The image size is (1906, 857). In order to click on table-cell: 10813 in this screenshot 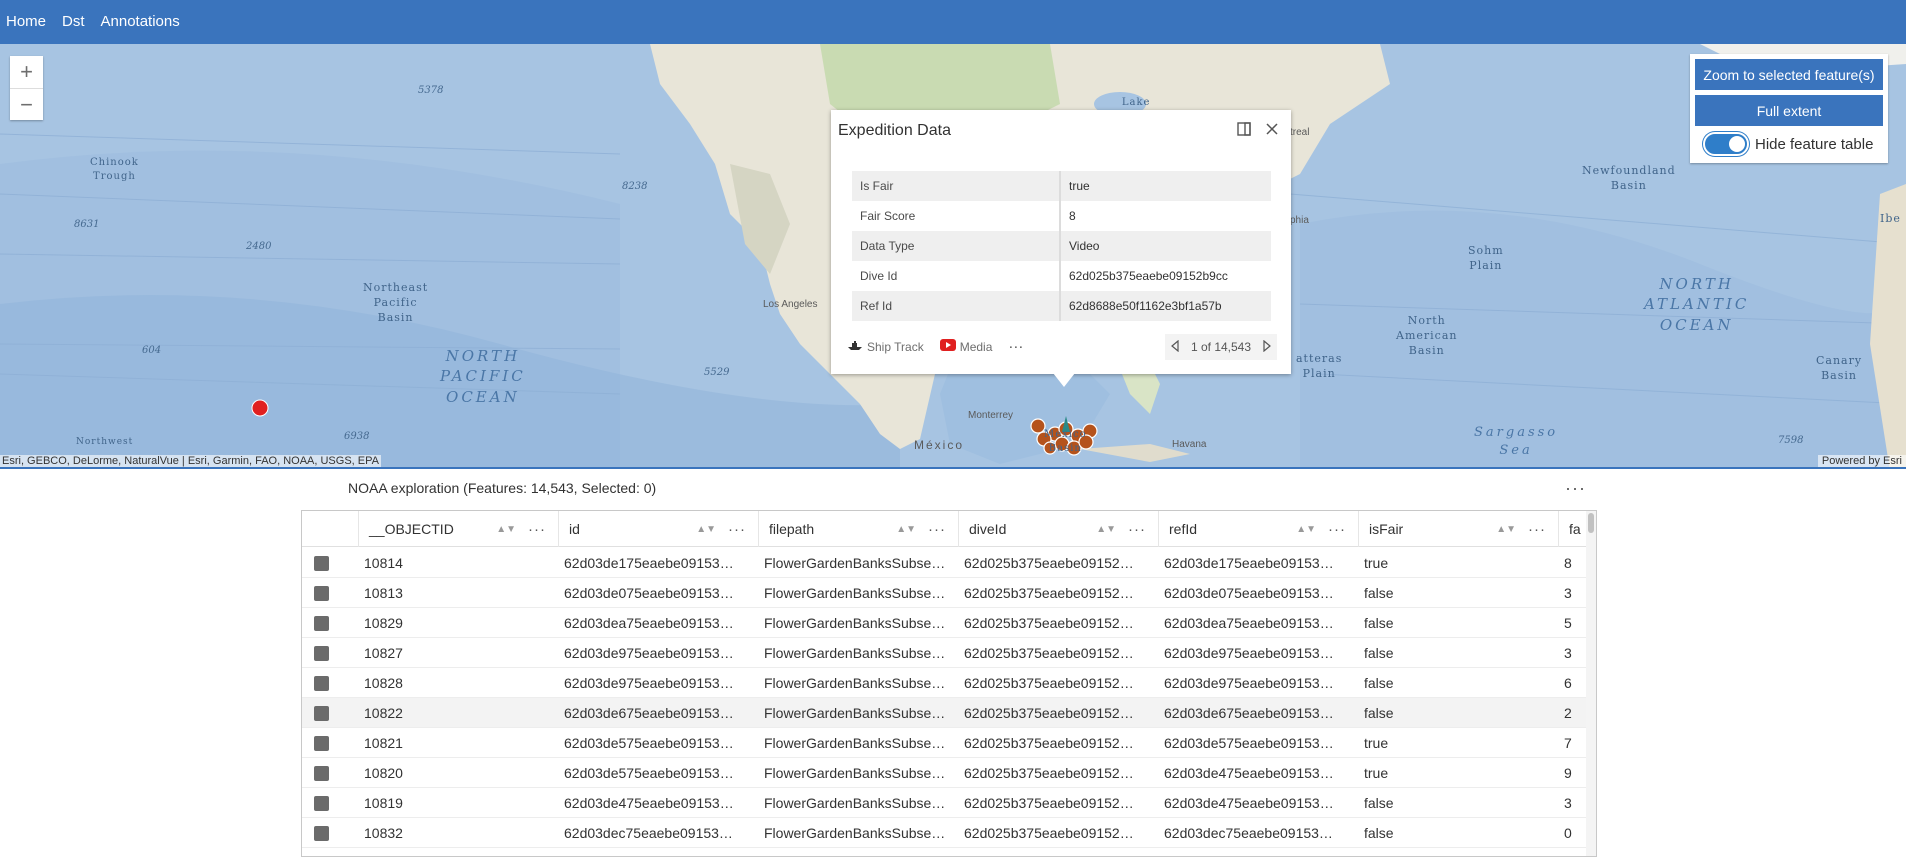, I will do `click(458, 593)`.